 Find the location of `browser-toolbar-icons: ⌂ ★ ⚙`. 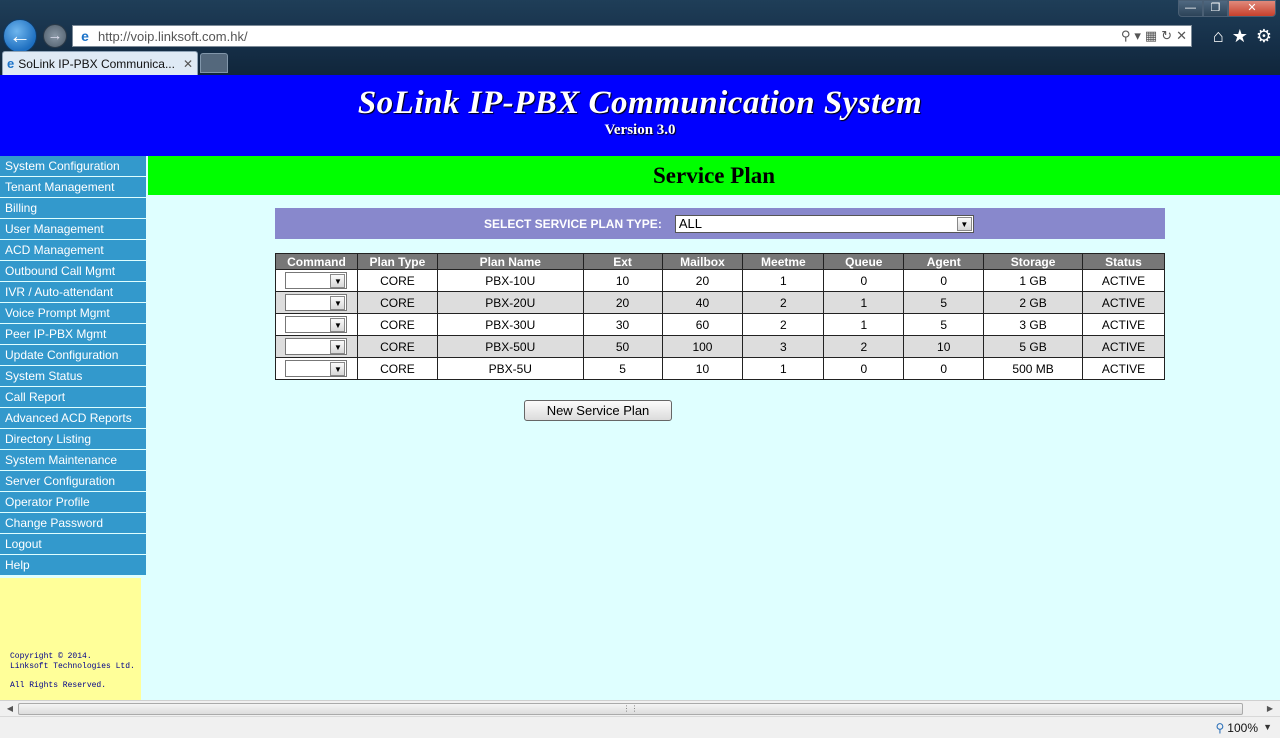

browser-toolbar-icons: ⌂ ★ ⚙ is located at coordinates (1242, 36).